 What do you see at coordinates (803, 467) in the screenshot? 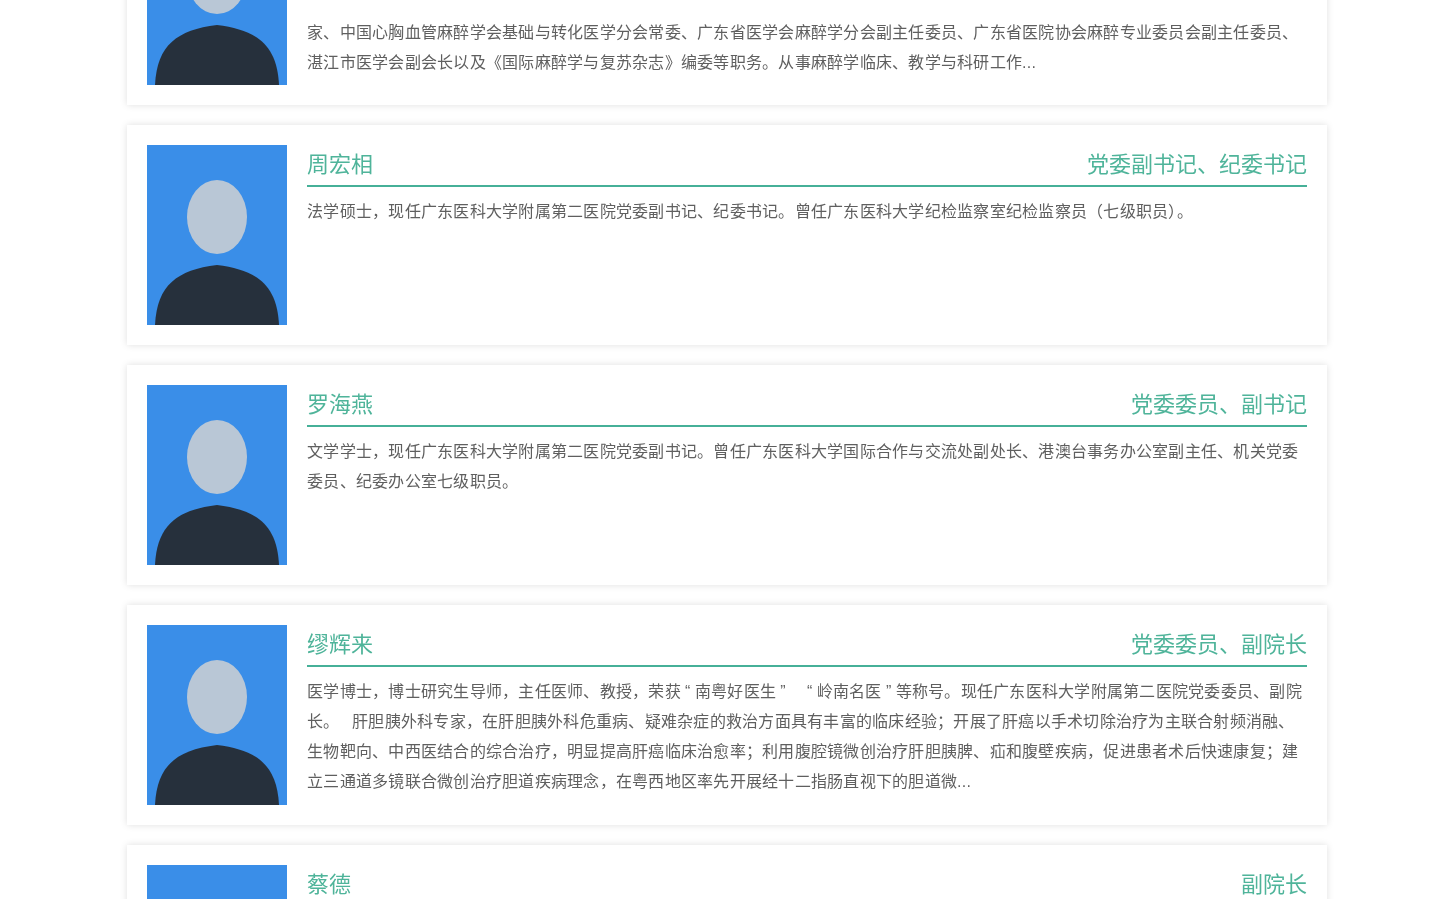
I see `biography-text: 文学学士，现任广东医科大学附属第二医院党委副书记。曾任广东医科大学国际合作与交流处副处长、港澳台事务办公室副主任、机关党委委员、纪委办公室七级职员。` at bounding box center [803, 467].